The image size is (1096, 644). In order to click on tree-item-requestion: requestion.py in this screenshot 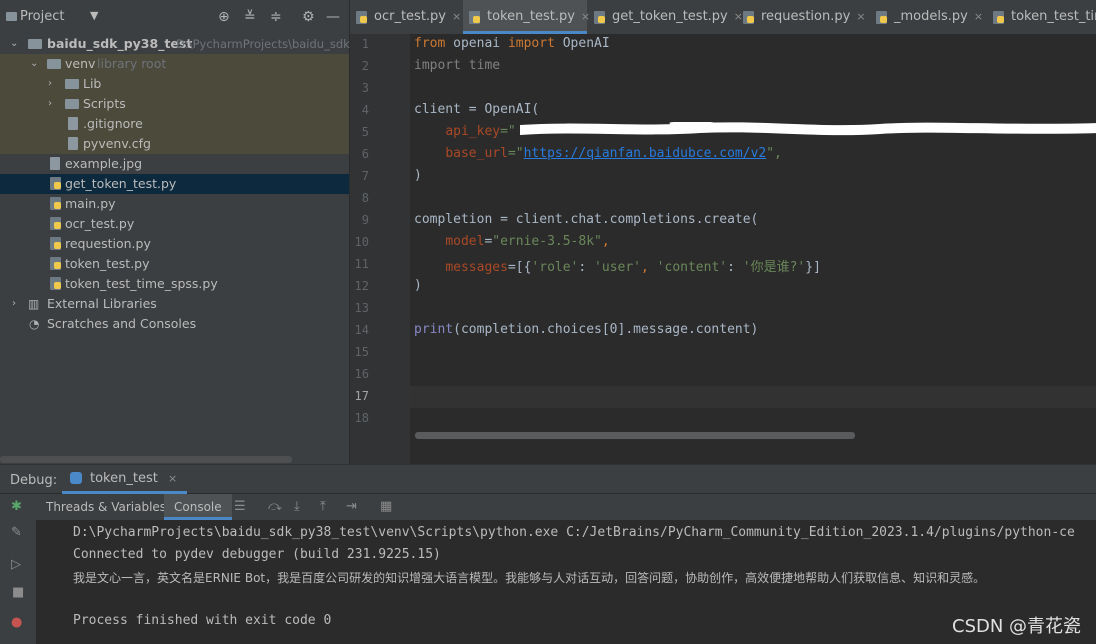, I will do `click(174, 244)`.